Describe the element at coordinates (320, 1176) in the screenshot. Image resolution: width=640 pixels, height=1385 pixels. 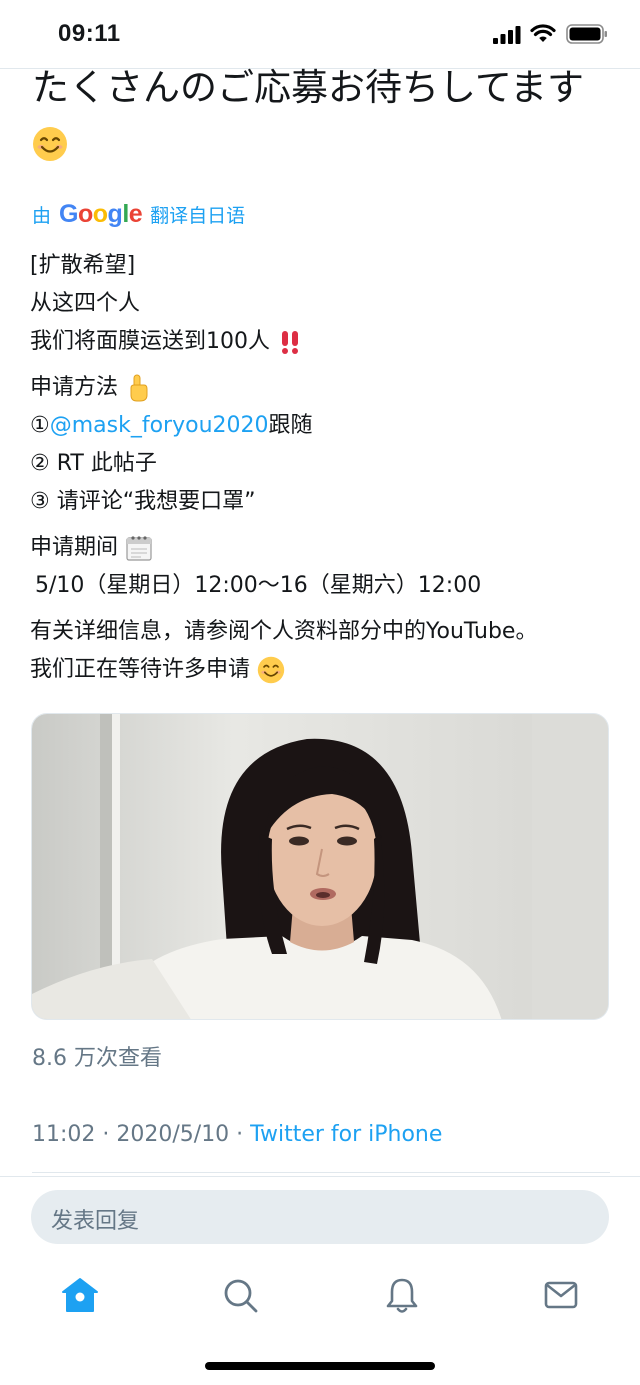
I see `reply-divider` at that location.